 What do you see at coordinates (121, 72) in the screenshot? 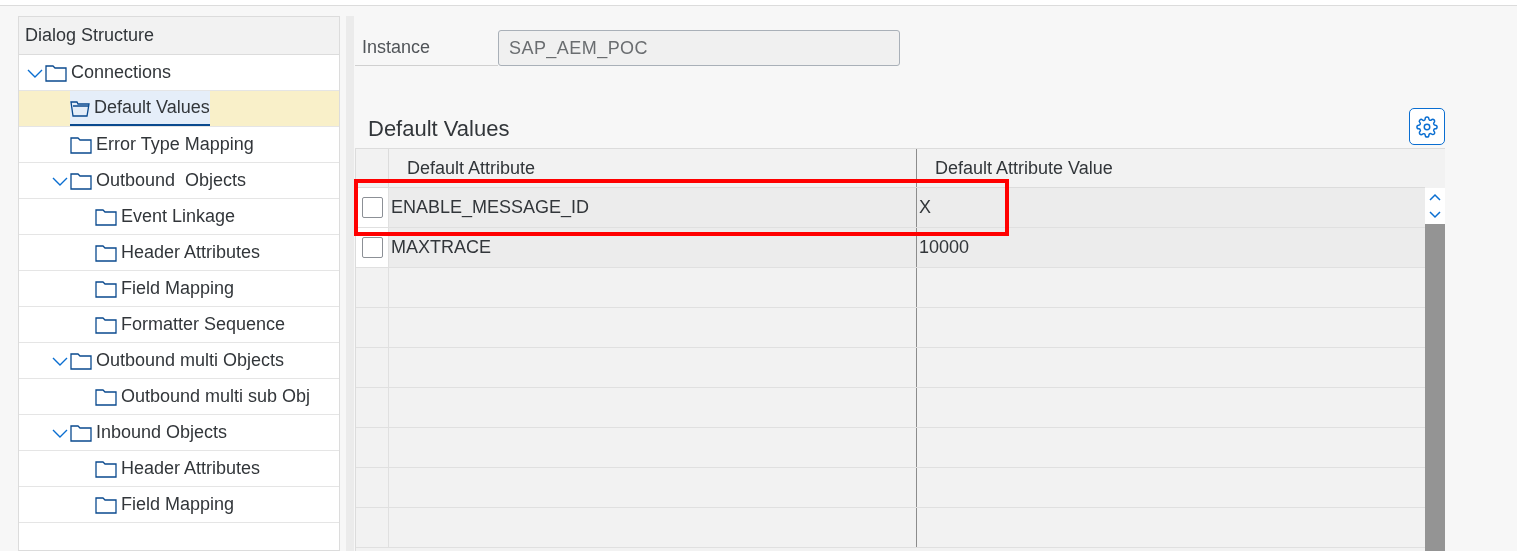
I see `tree-item-label: Connections` at bounding box center [121, 72].